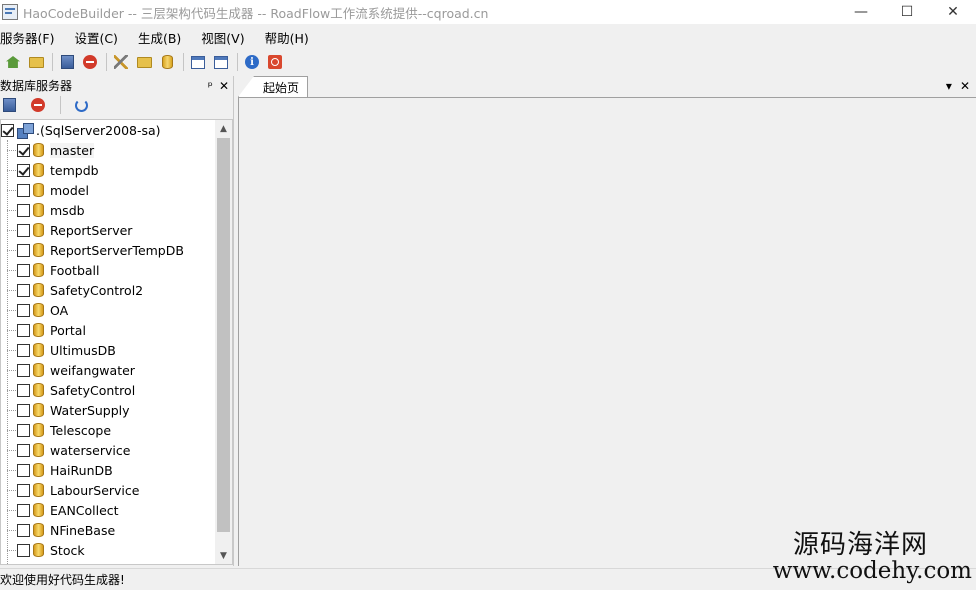 This screenshot has width=976, height=590. I want to click on menu-help: 帮助(H), so click(292, 37).